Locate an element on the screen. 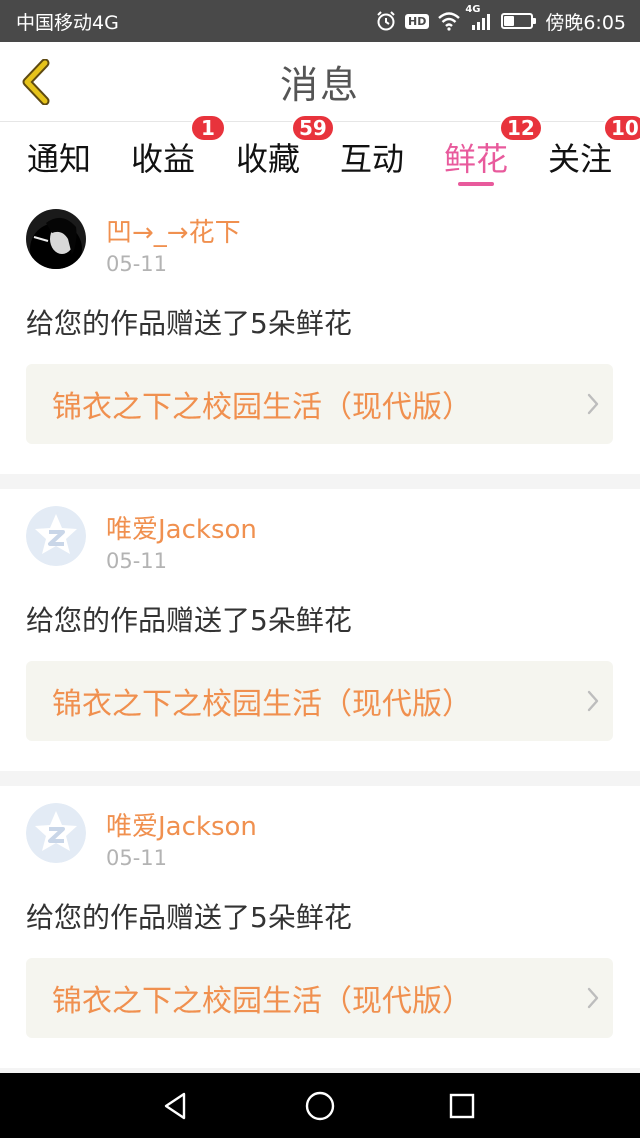  header: 消息 is located at coordinates (320, 82).